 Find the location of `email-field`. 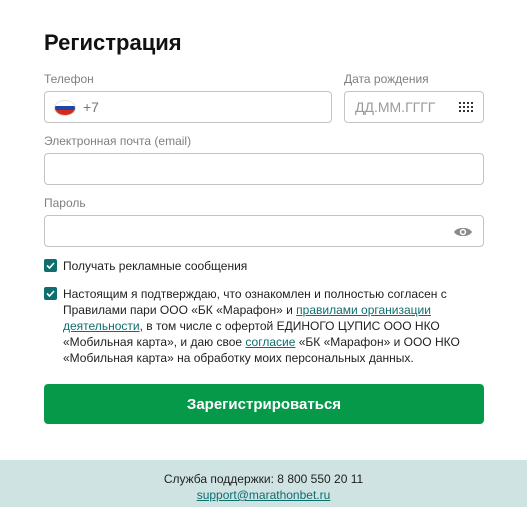

email-field is located at coordinates (264, 169).